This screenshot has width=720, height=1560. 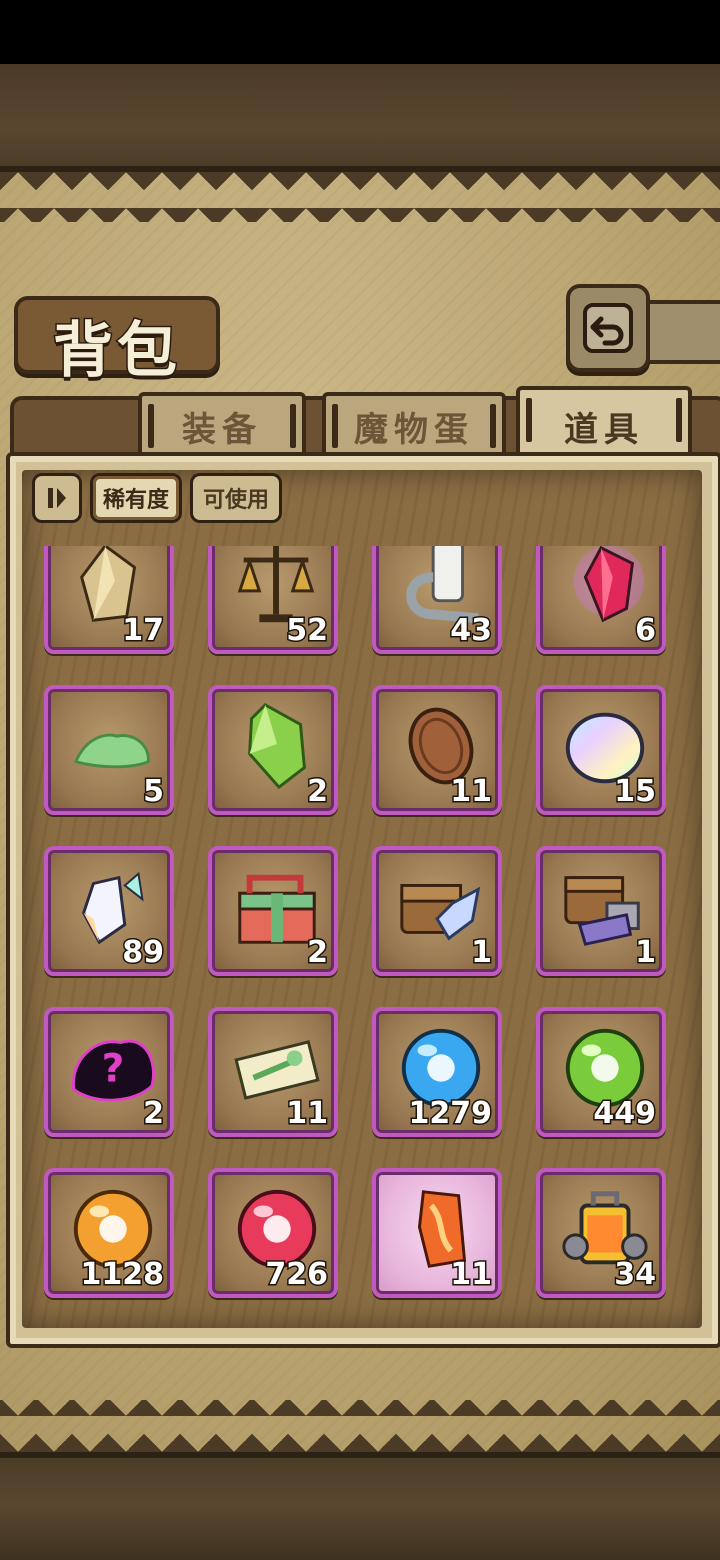 I want to click on tab-equipment-label: 装备, so click(x=222, y=429).